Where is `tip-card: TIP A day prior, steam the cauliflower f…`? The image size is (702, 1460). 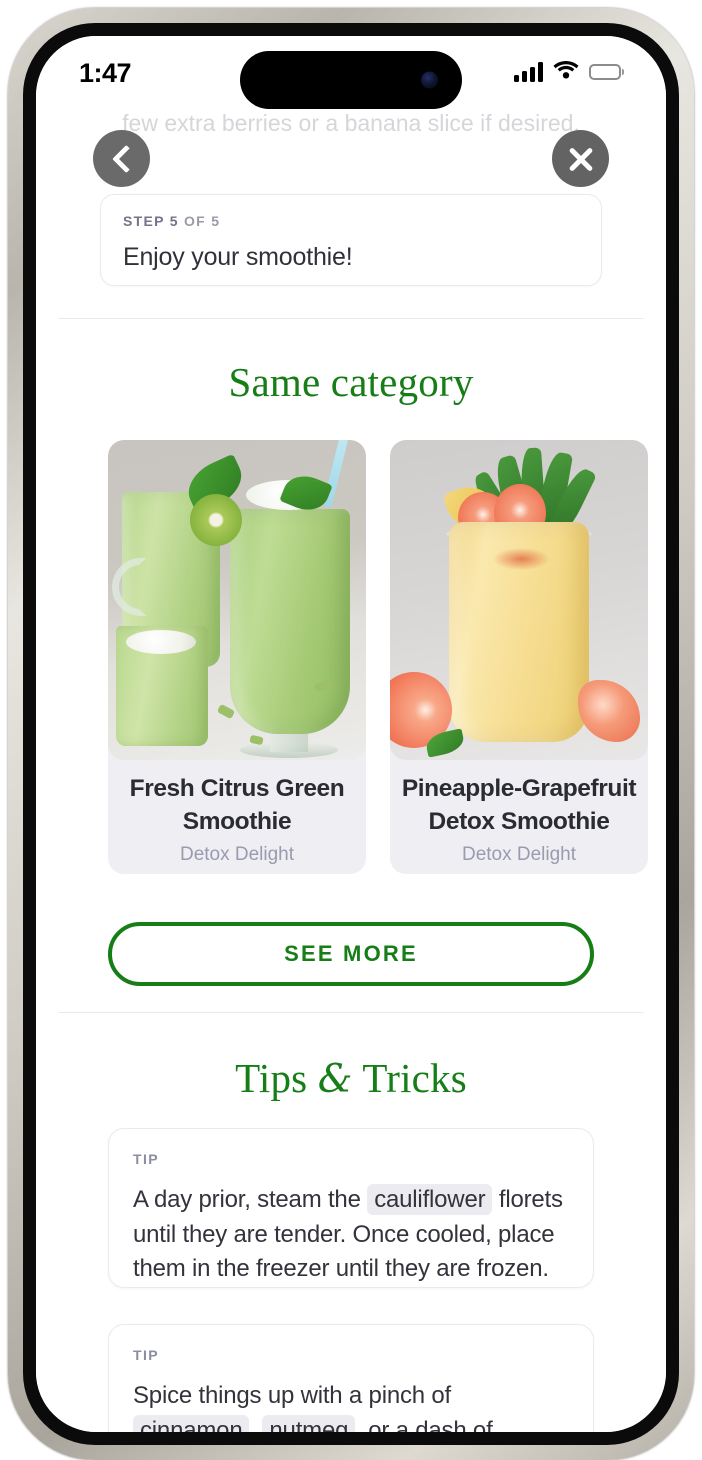
tip-card: TIP A day prior, steam the cauliflower f… is located at coordinates (351, 1208).